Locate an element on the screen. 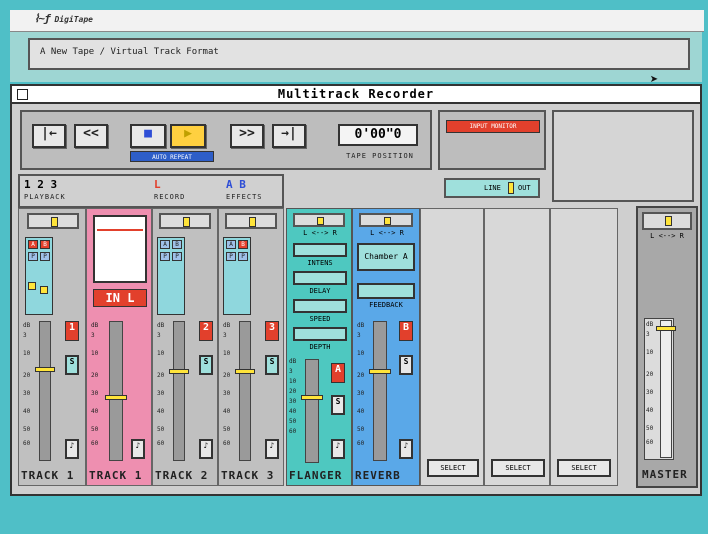 This screenshot has width=708, height=534. track-2-number-badge: 2 is located at coordinates (206, 331).